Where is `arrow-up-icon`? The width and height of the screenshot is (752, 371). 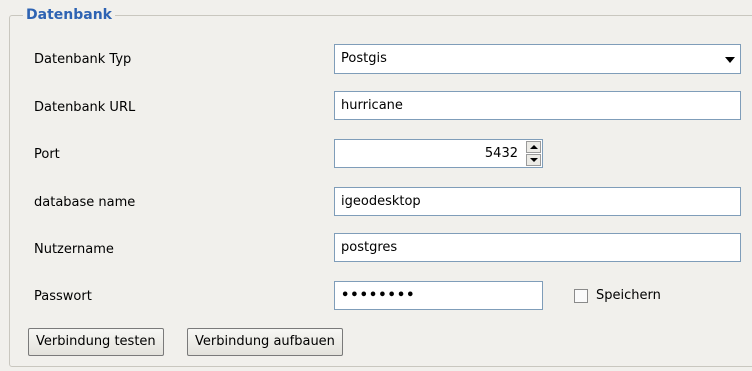 arrow-up-icon is located at coordinates (533, 147).